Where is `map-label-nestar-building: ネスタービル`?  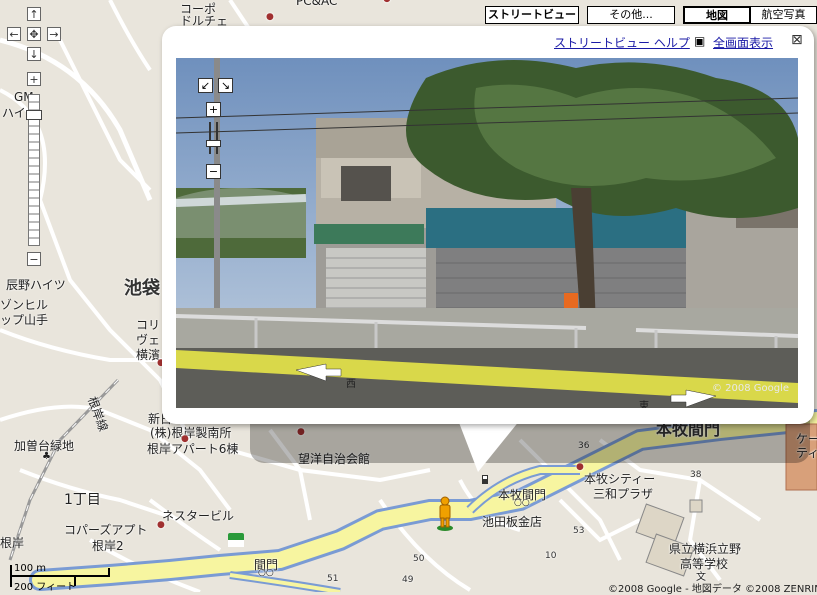 map-label-nestar-building: ネスタービル is located at coordinates (198, 516).